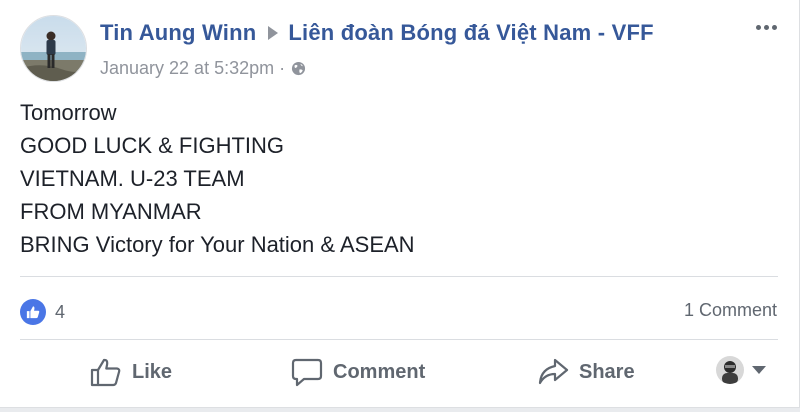 The image size is (800, 412). What do you see at coordinates (470, 33) in the screenshot?
I see `target-page-link: Liên đoàn Bóng đá Việt Nam - VFF` at bounding box center [470, 33].